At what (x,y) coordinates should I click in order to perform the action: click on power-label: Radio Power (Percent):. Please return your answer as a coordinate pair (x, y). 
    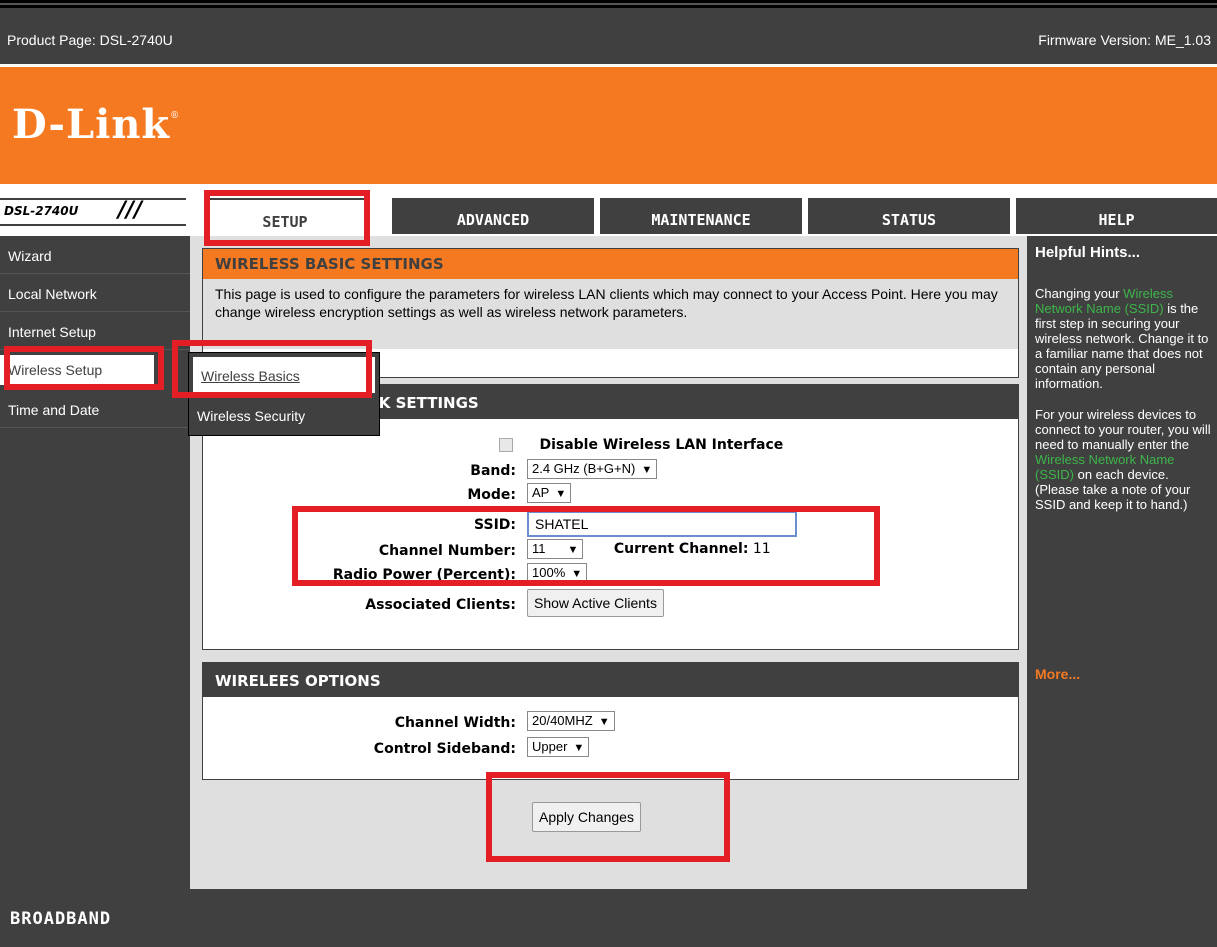
    Looking at the image, I should click on (424, 575).